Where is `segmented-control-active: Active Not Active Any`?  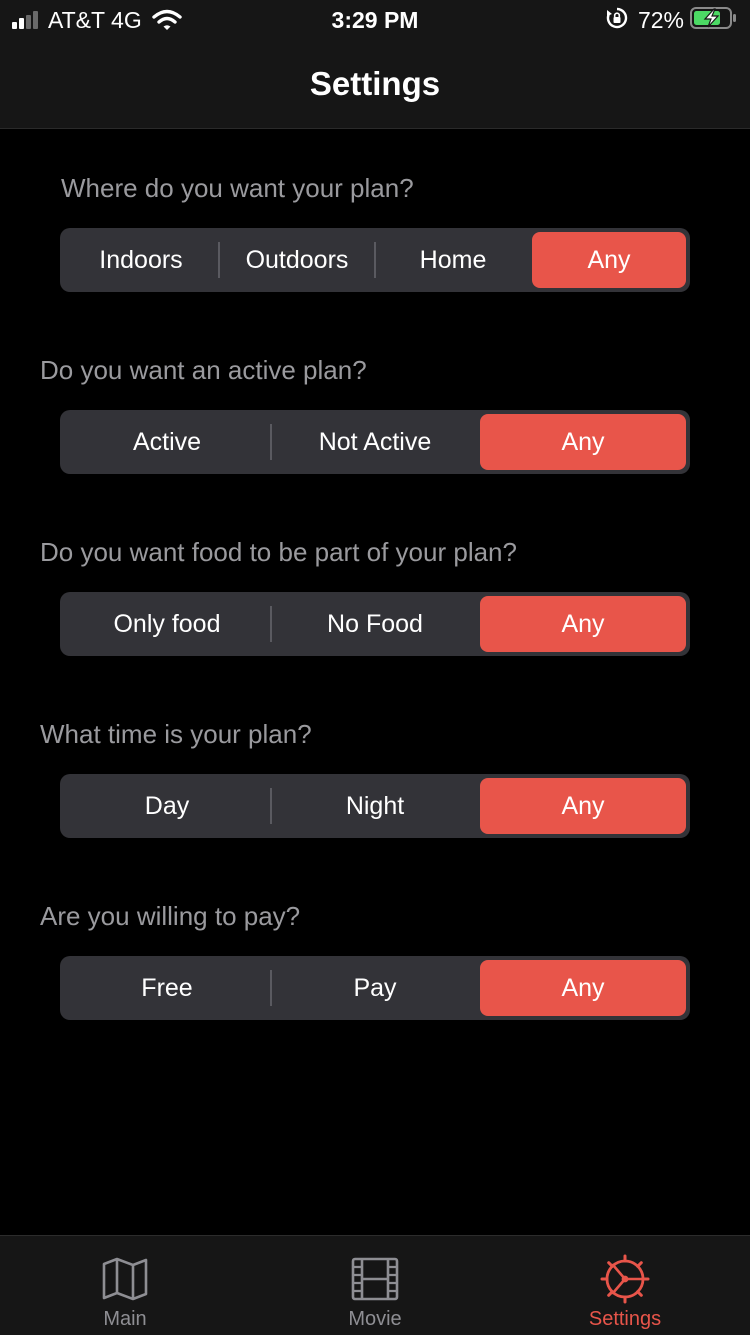
segmented-control-active: Active Not Active Any is located at coordinates (375, 442).